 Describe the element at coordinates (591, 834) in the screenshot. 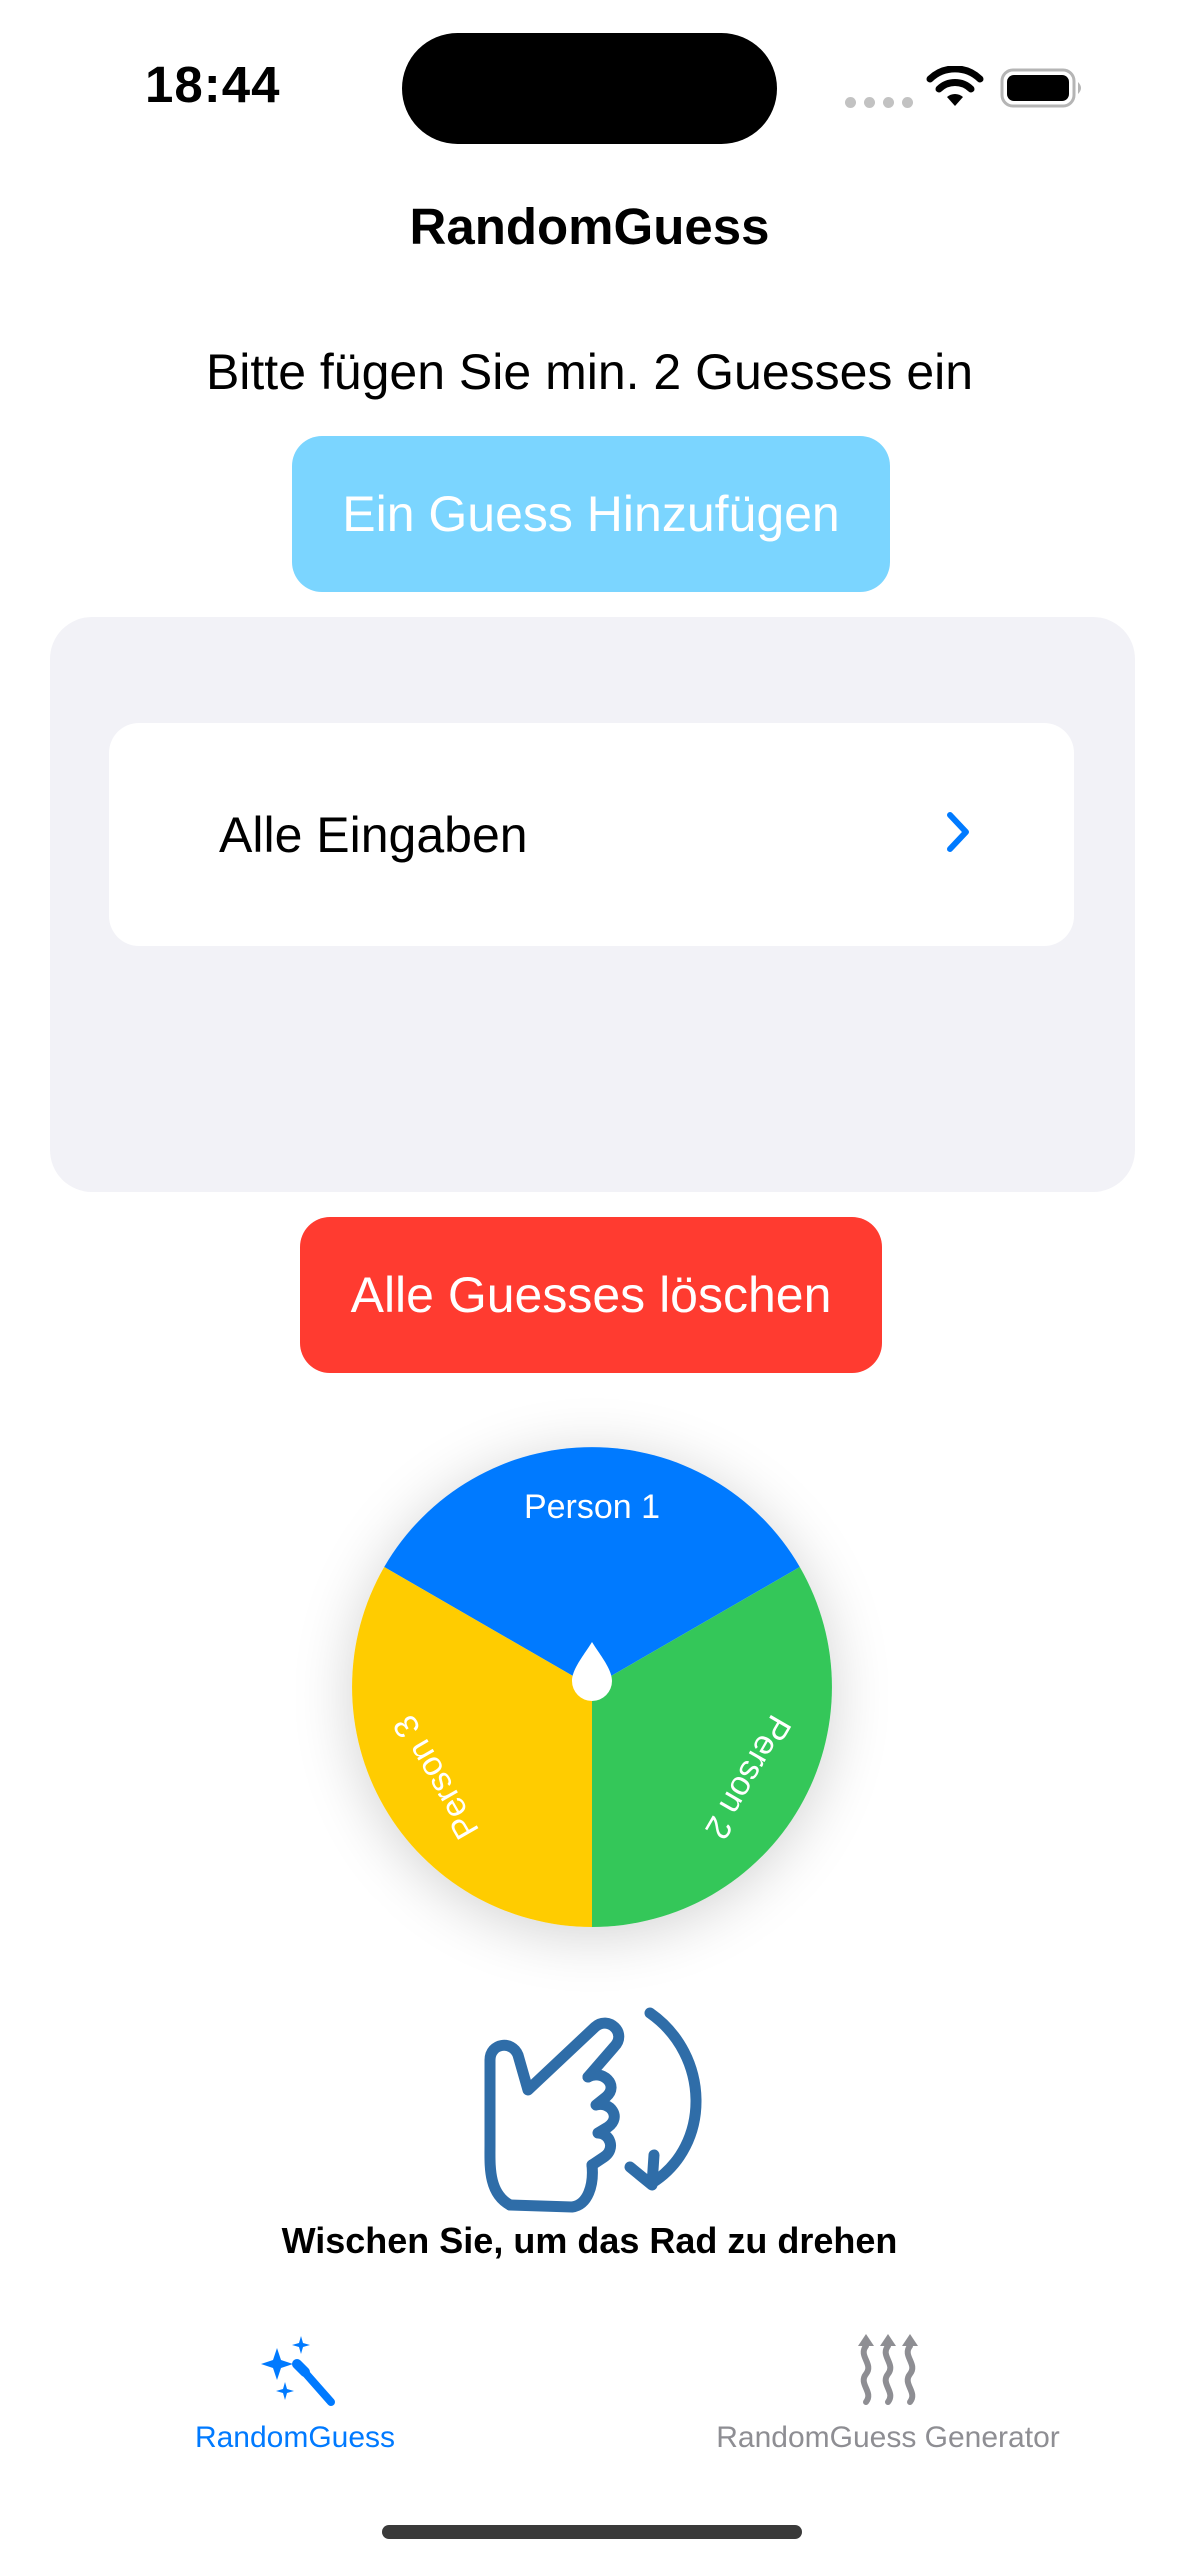

I see `list-row-all-entries: Alle Eingaben` at that location.